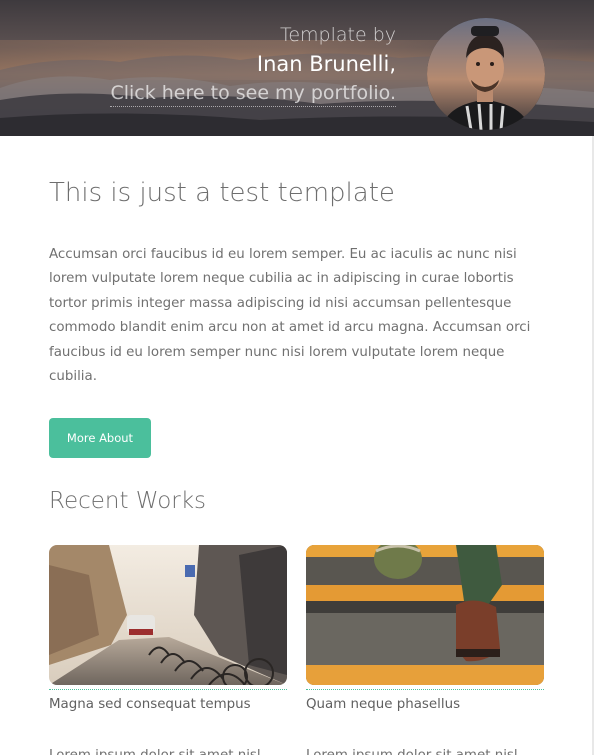  I want to click on page-title: This is just a test template, so click(222, 193).